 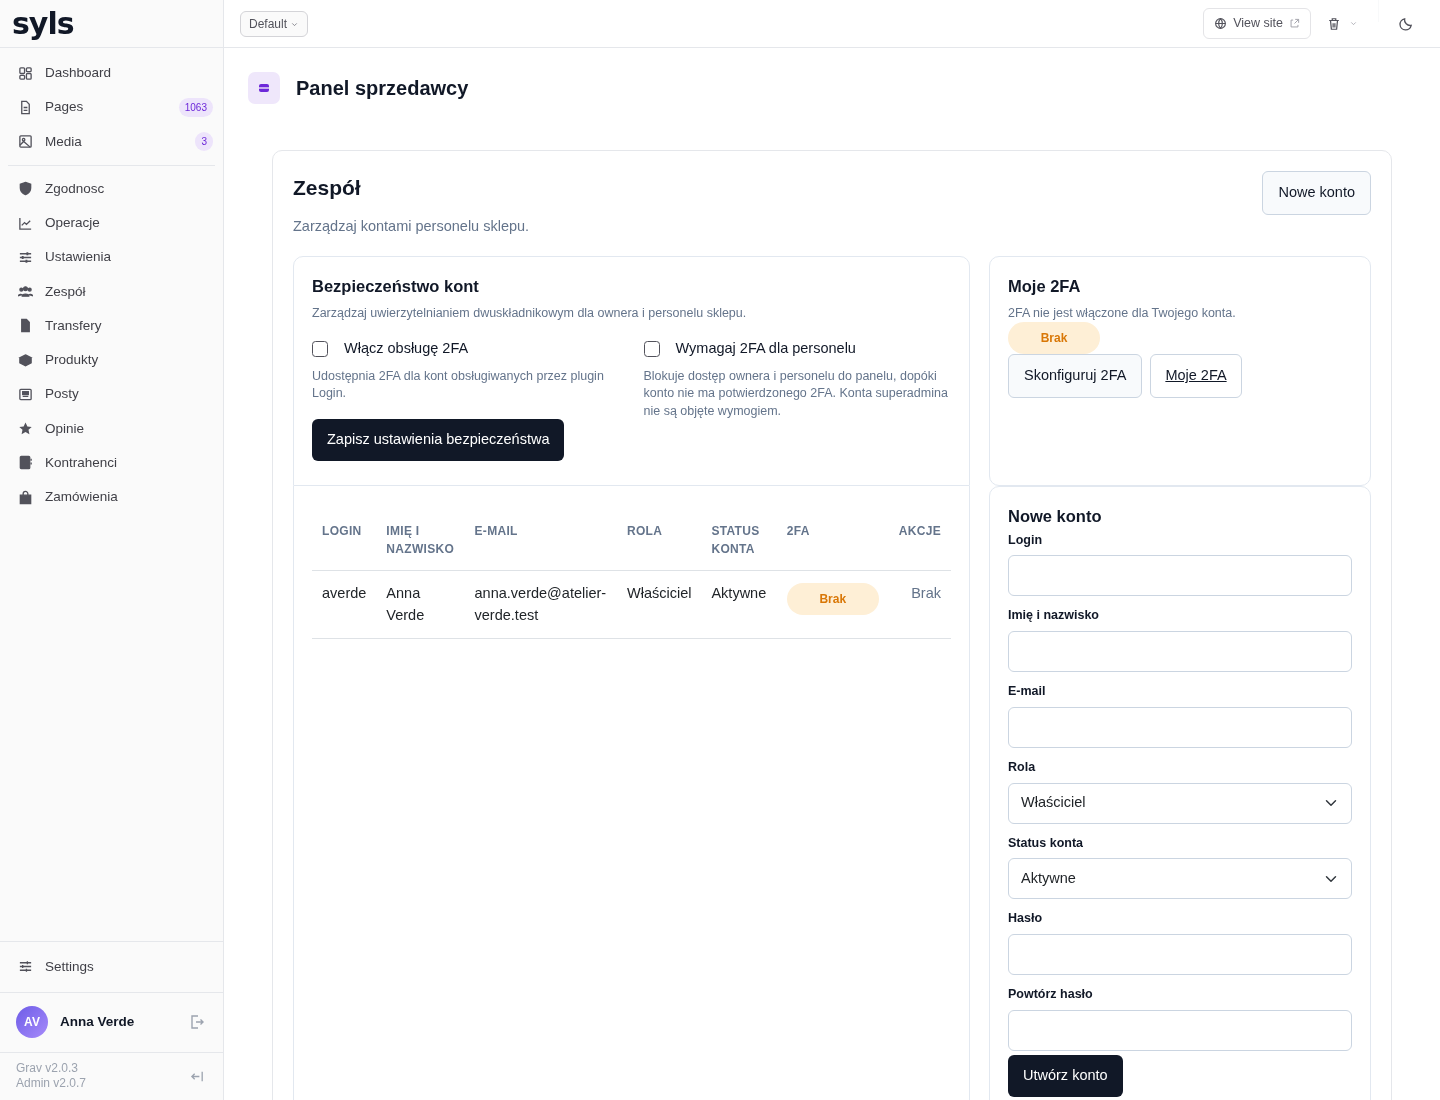 What do you see at coordinates (97, 1022) in the screenshot?
I see `user-name: Anna Verde` at bounding box center [97, 1022].